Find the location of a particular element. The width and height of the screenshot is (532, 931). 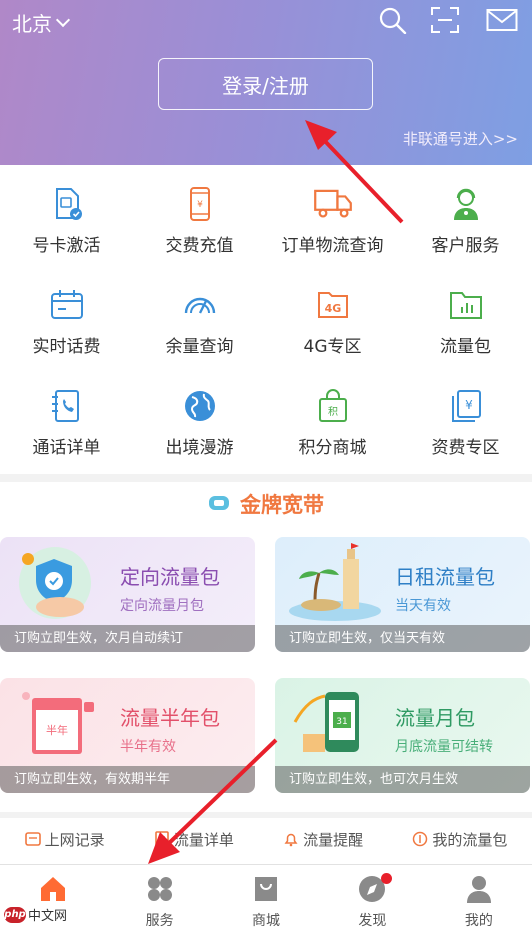

calendar-half-year-illustration: 半年 is located at coordinates (58, 723).